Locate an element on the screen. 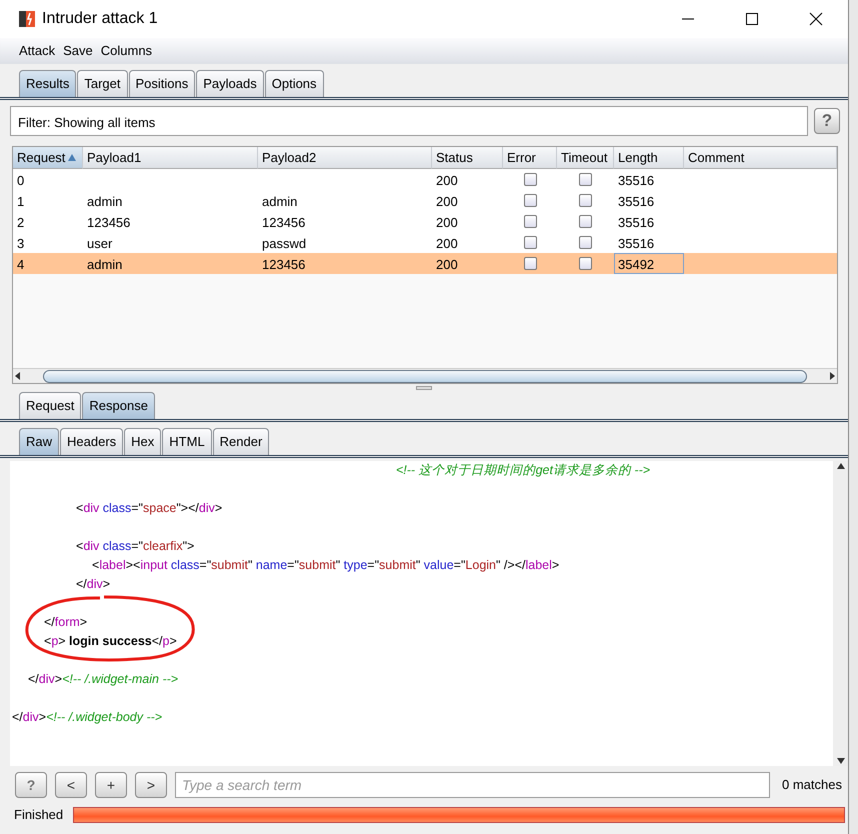  table-cell-text: 1 is located at coordinates (21, 202).